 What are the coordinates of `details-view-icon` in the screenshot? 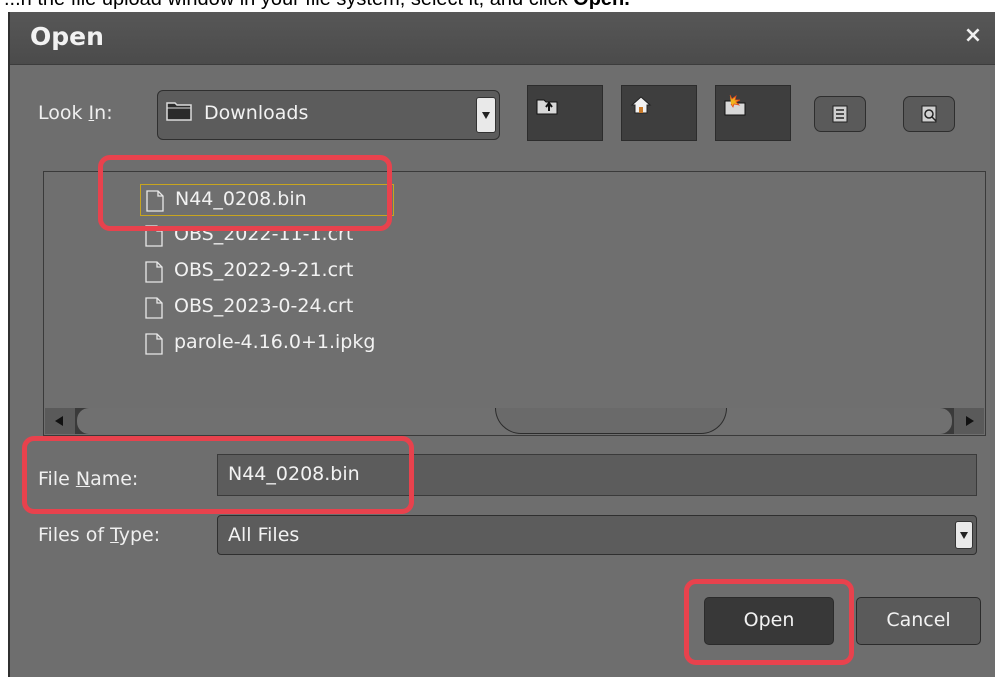 It's located at (929, 114).